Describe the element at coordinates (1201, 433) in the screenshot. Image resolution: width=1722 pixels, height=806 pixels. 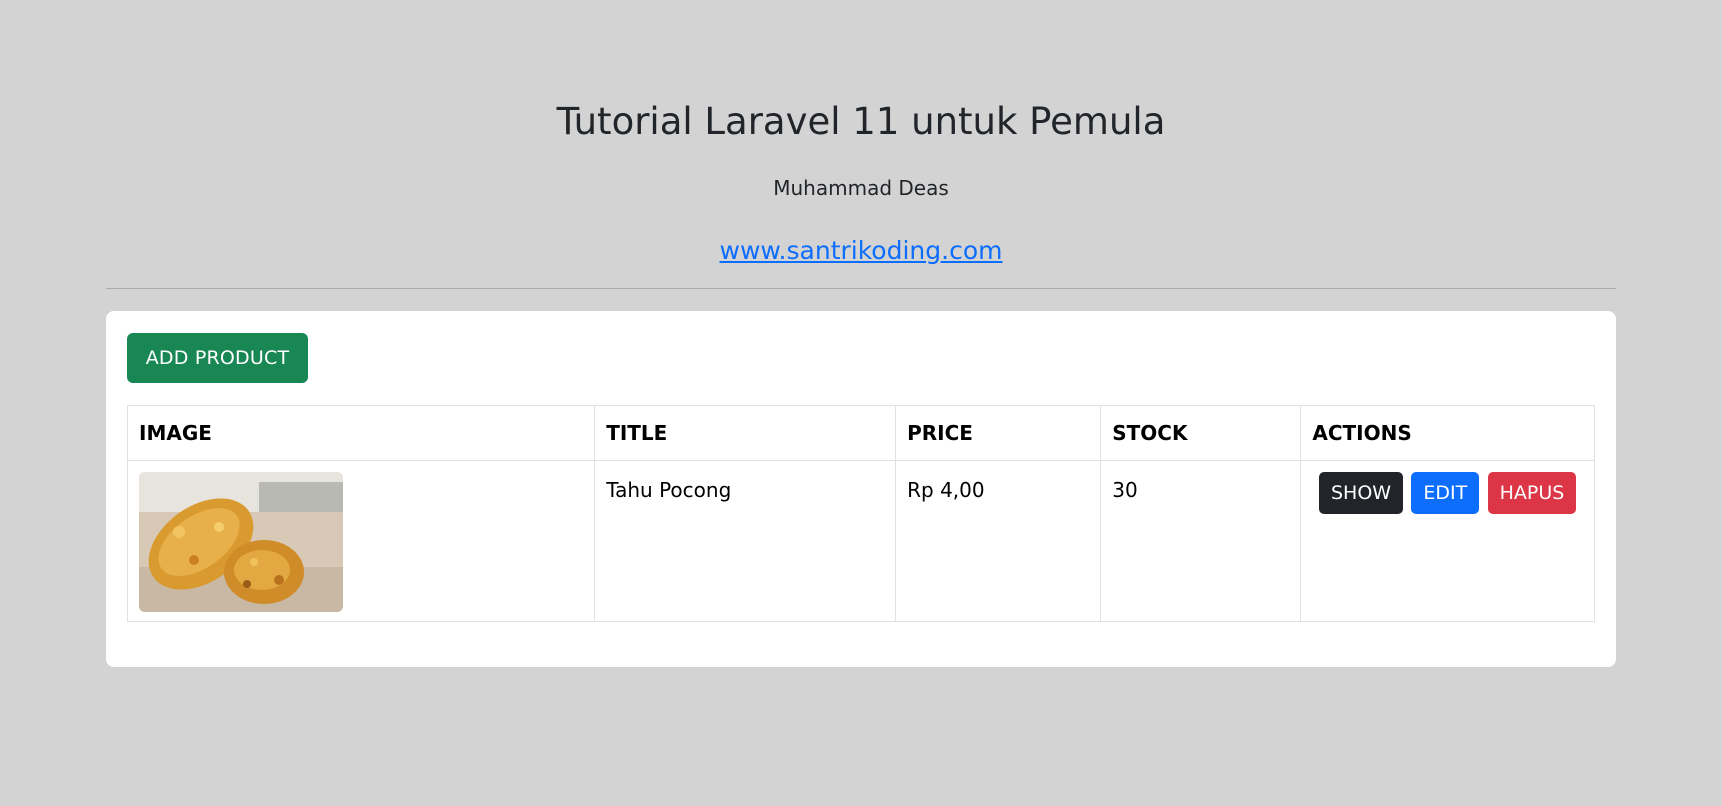
I see `column-header-stock: STOCK` at that location.